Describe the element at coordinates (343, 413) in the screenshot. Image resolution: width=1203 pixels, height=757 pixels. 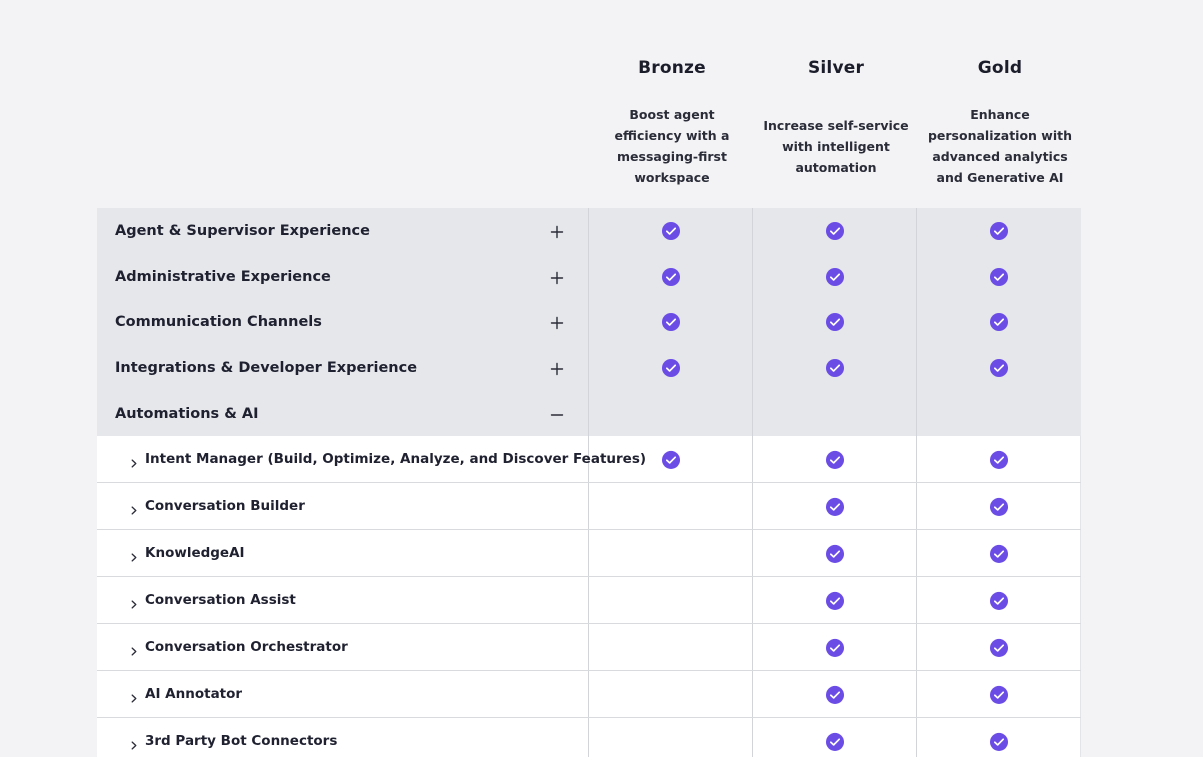
I see `category-label-cell: Automations & AI` at that location.